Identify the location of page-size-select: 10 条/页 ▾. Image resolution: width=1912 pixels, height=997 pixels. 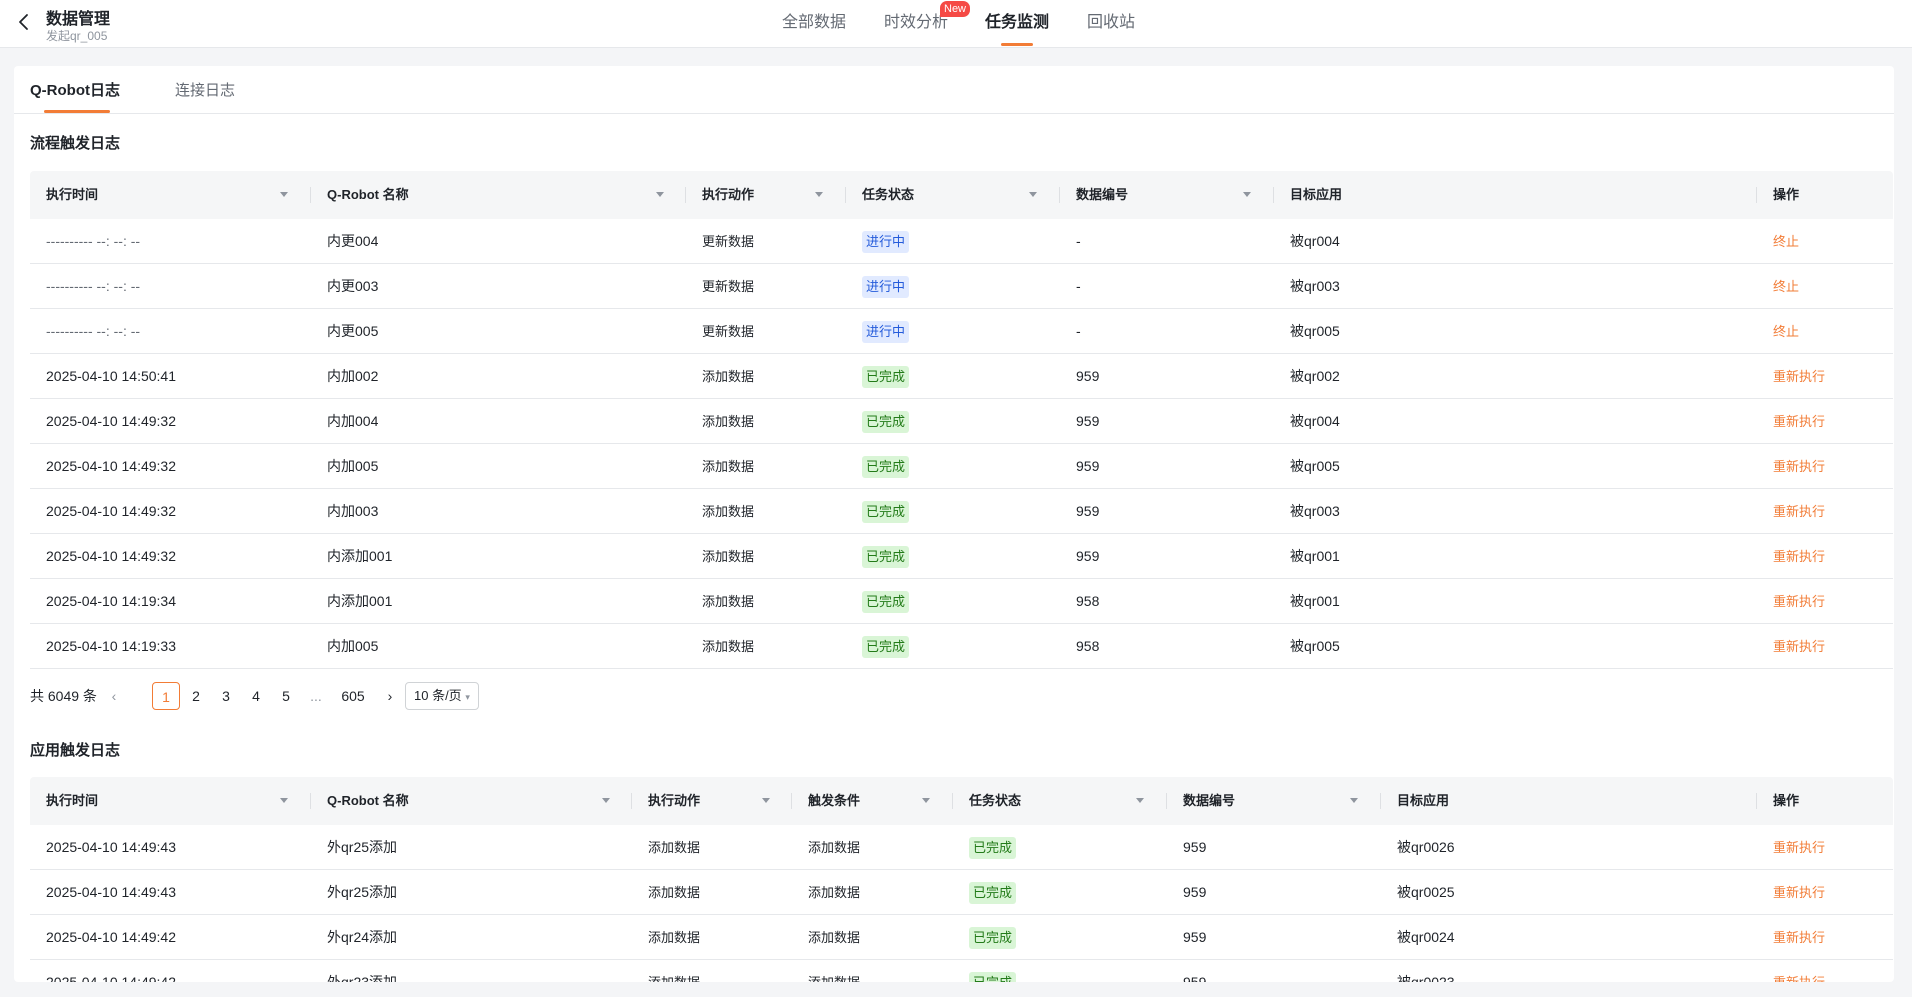
(442, 696).